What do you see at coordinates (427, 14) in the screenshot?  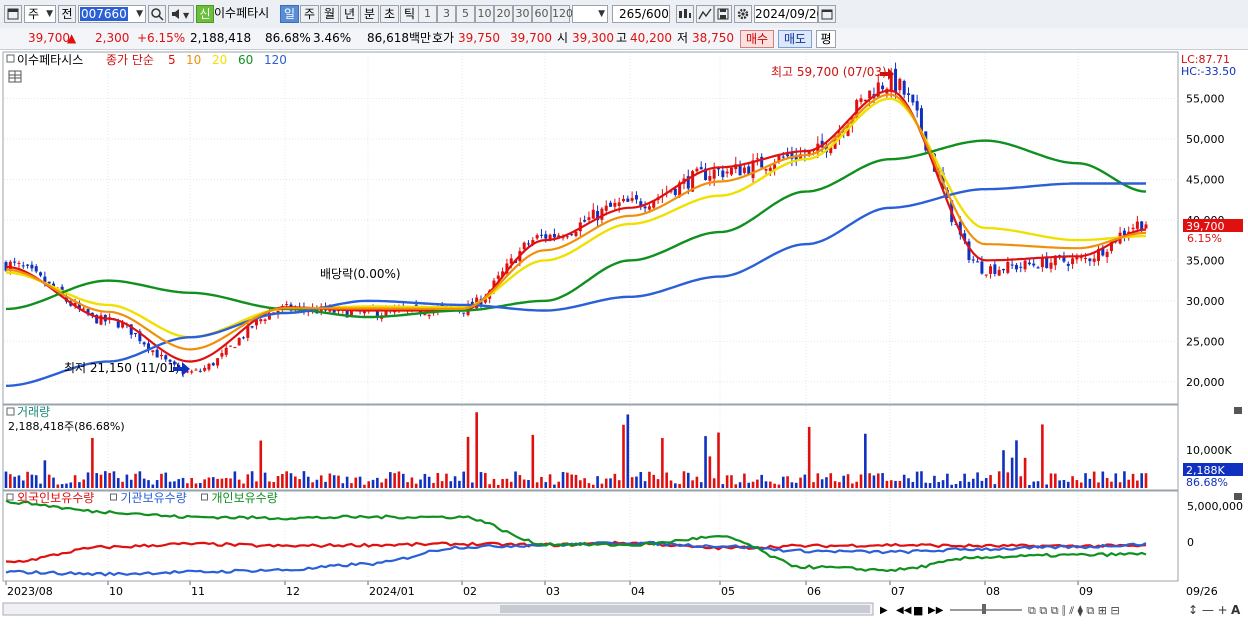 I see `interval-tab-1: 1` at bounding box center [427, 14].